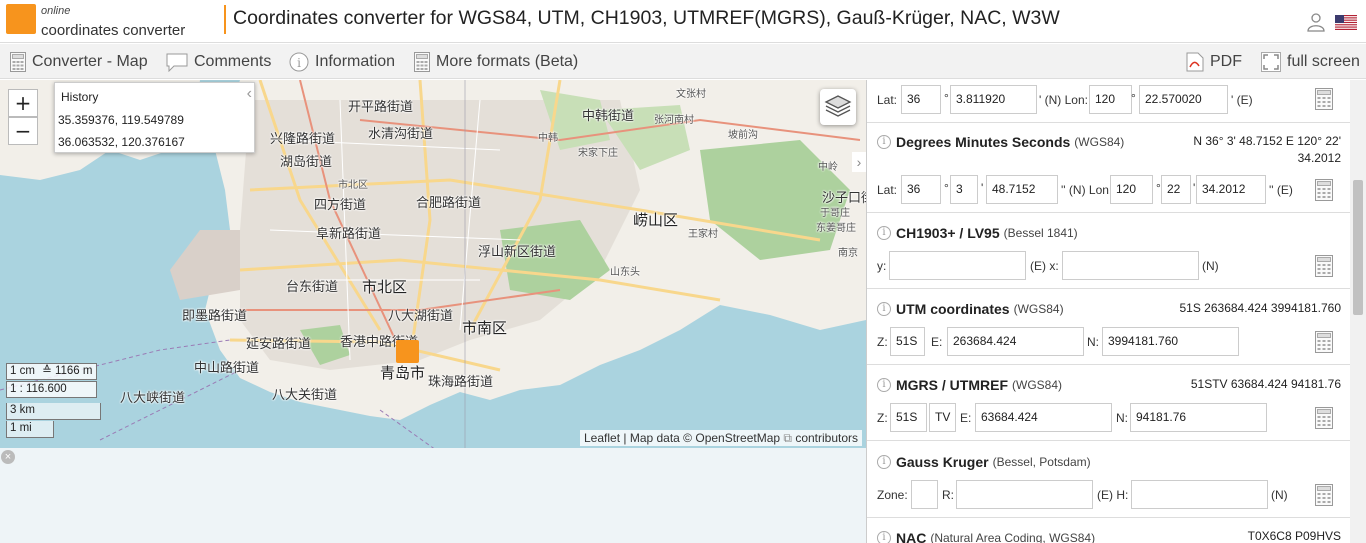 Image resolution: width=1366 pixels, height=543 pixels. What do you see at coordinates (848, 253) in the screenshot?
I see `map-label: 南京` at bounding box center [848, 253].